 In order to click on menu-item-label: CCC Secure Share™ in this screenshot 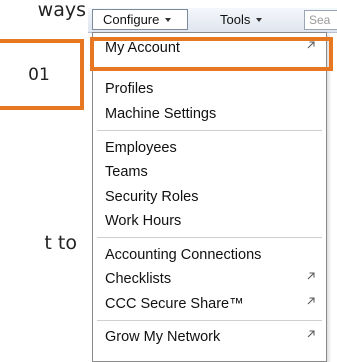, I will do `click(174, 304)`.